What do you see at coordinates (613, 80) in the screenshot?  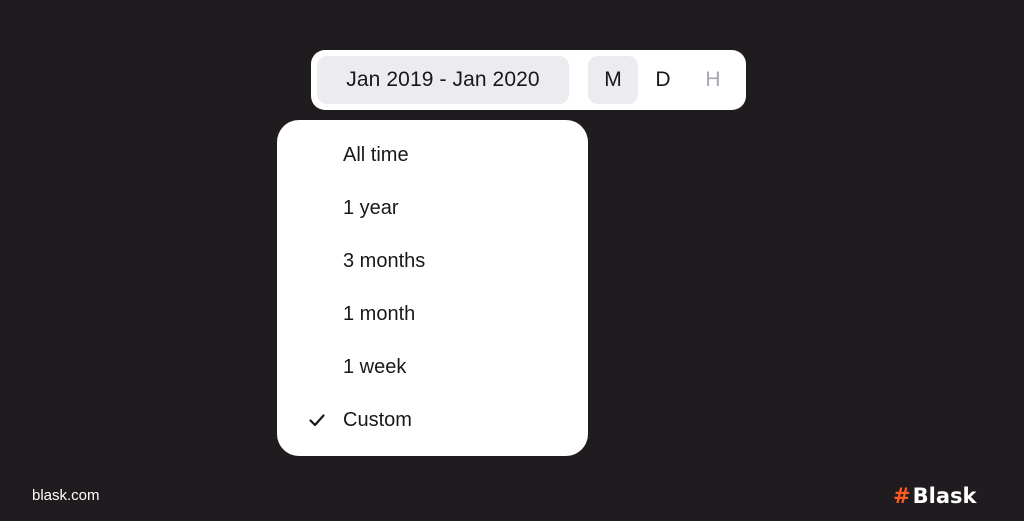 I see `granularity-month-button: M` at bounding box center [613, 80].